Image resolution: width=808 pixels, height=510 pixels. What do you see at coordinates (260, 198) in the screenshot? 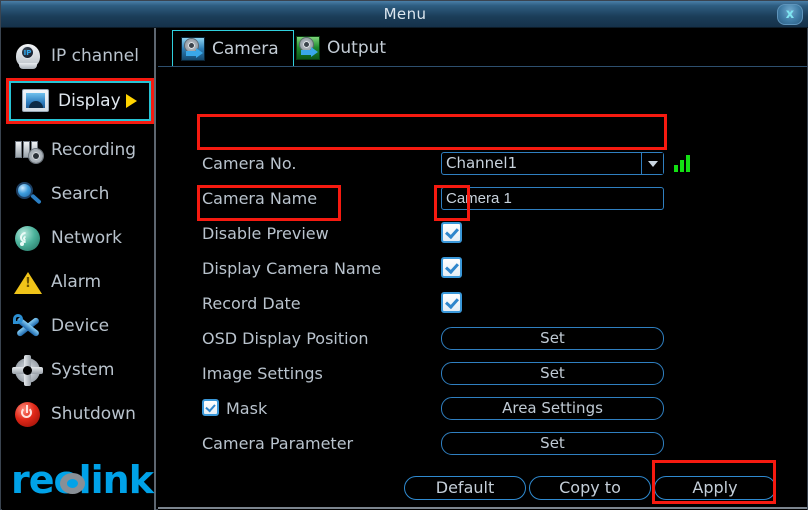
I see `camera-name-label: Camera Name` at bounding box center [260, 198].